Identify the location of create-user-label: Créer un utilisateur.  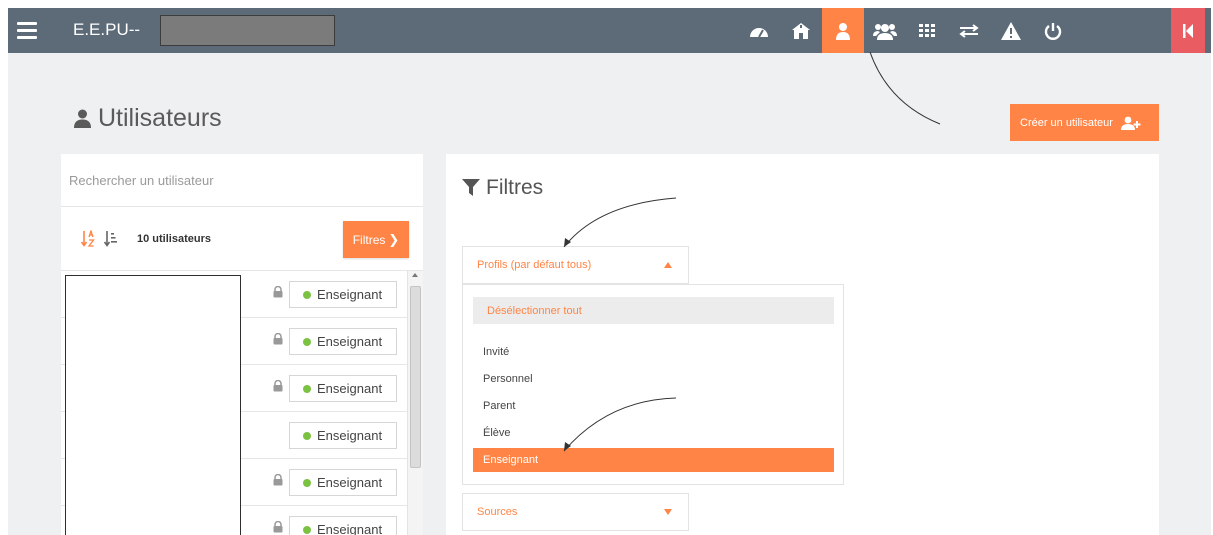
(1066, 122).